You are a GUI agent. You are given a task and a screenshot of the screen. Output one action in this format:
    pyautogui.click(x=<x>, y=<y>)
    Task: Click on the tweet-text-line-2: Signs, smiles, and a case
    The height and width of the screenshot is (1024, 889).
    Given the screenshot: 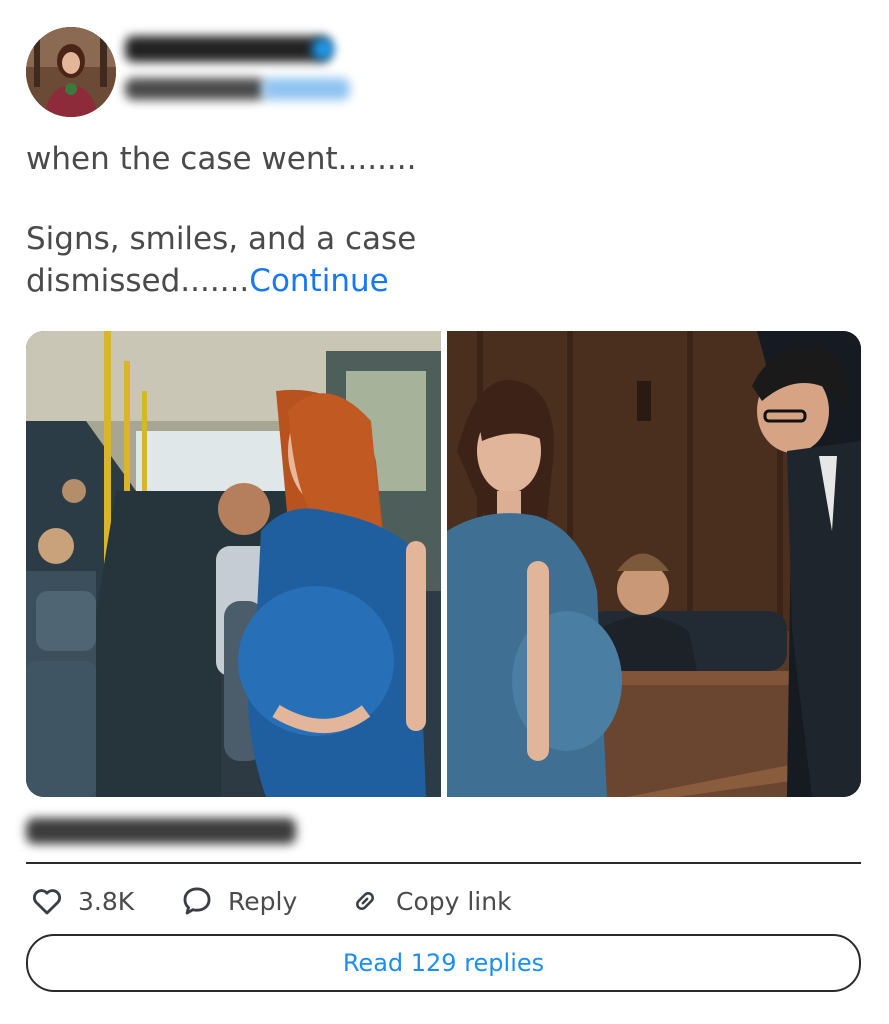 What is the action you would take?
    pyautogui.click(x=221, y=239)
    